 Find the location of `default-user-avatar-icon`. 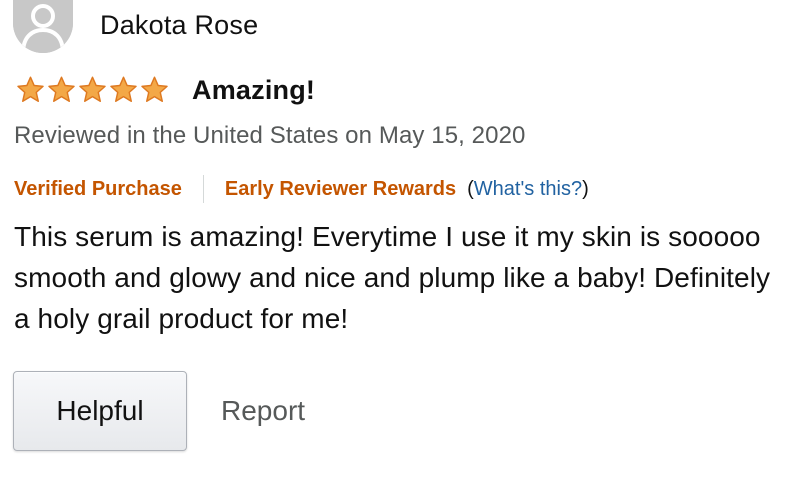

default-user-avatar-icon is located at coordinates (43, 26).